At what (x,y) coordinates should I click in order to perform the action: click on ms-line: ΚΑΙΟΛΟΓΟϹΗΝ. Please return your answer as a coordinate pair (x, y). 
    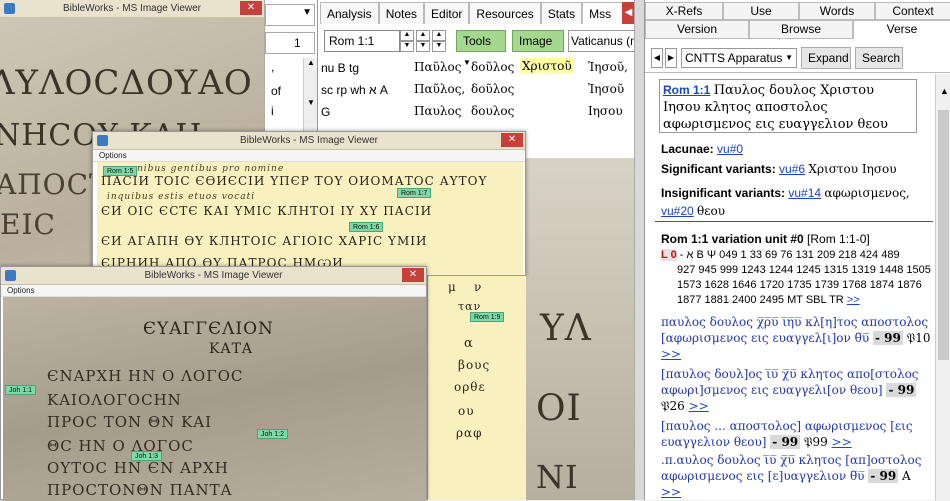
    Looking at the image, I should click on (114, 400).